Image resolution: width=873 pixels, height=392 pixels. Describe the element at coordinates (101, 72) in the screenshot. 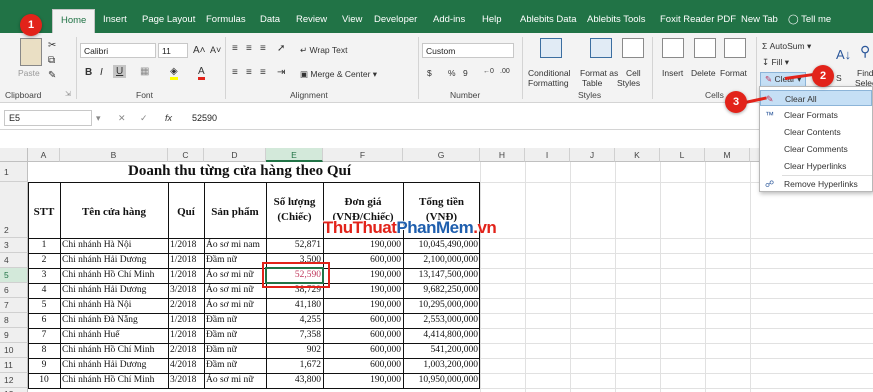

I see `italic-button: I` at that location.